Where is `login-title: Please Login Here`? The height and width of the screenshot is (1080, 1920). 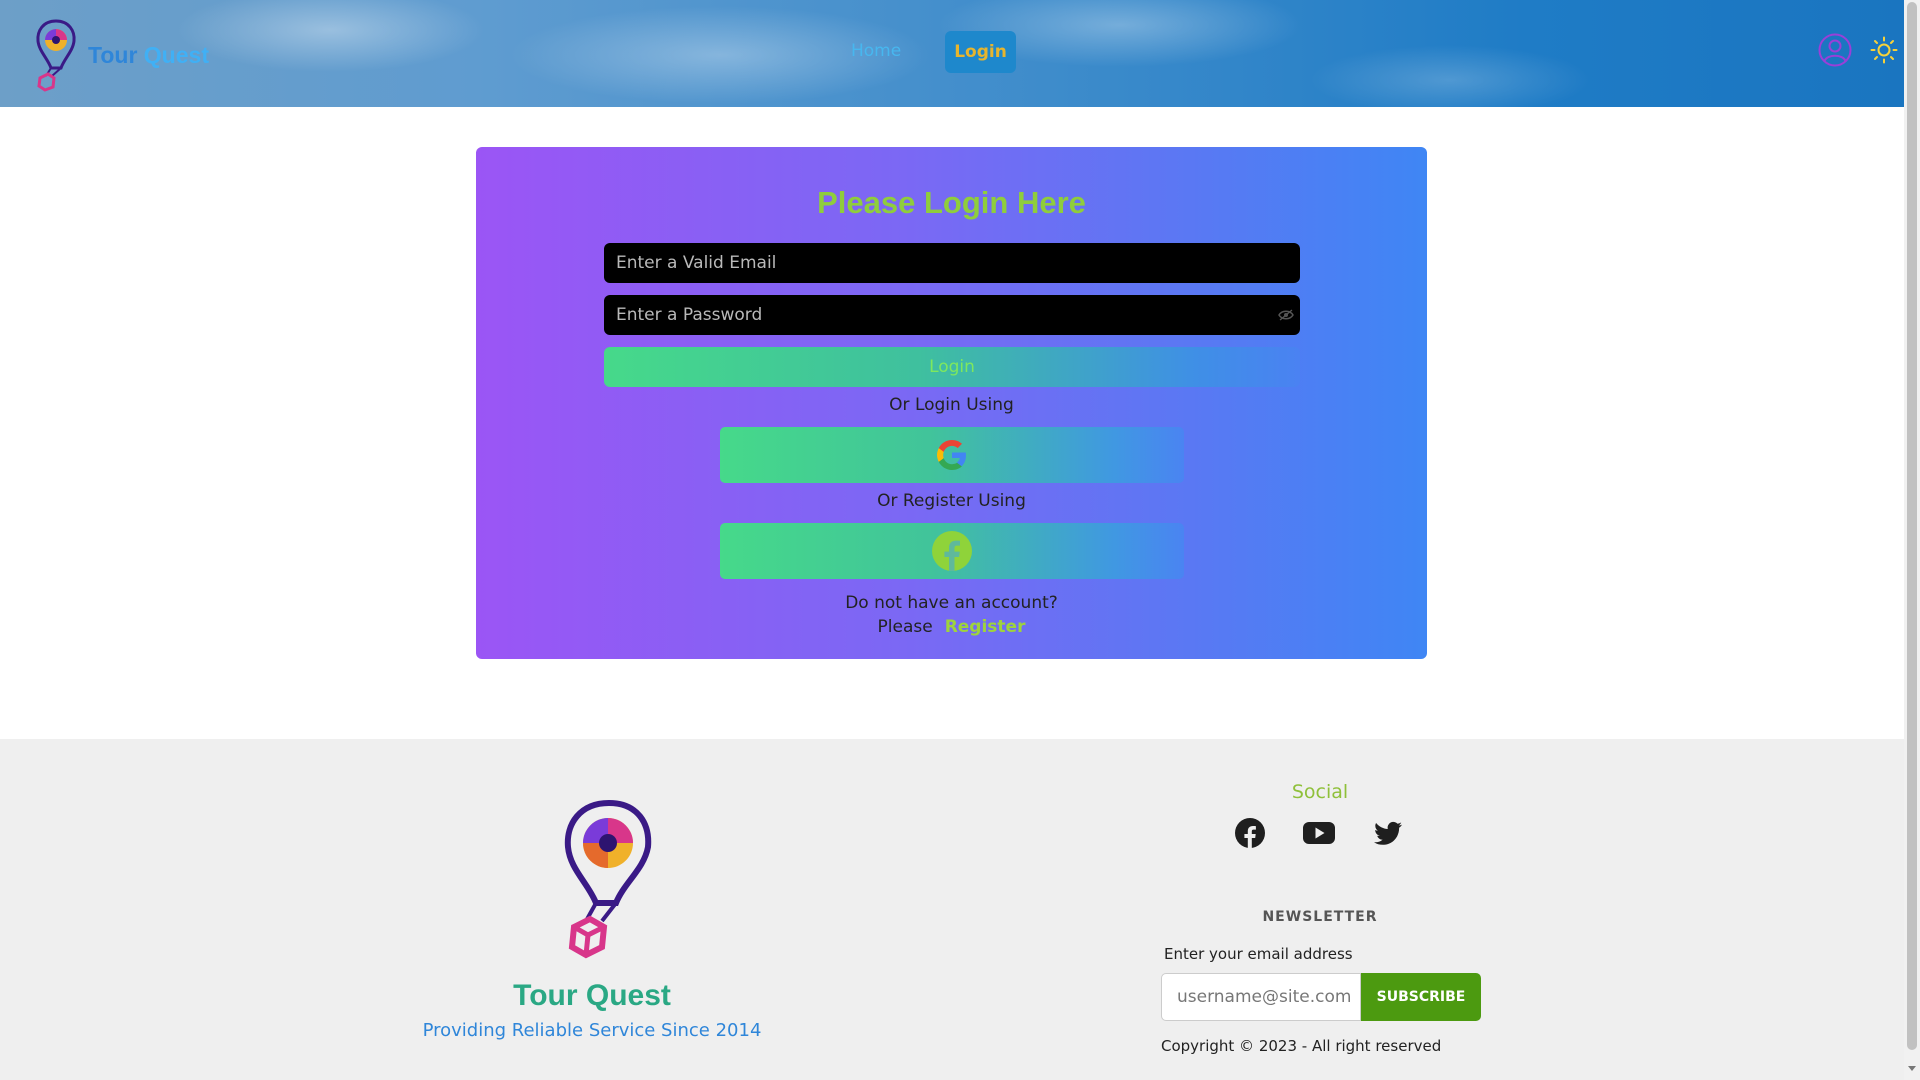 login-title: Please Login Here is located at coordinates (951, 202).